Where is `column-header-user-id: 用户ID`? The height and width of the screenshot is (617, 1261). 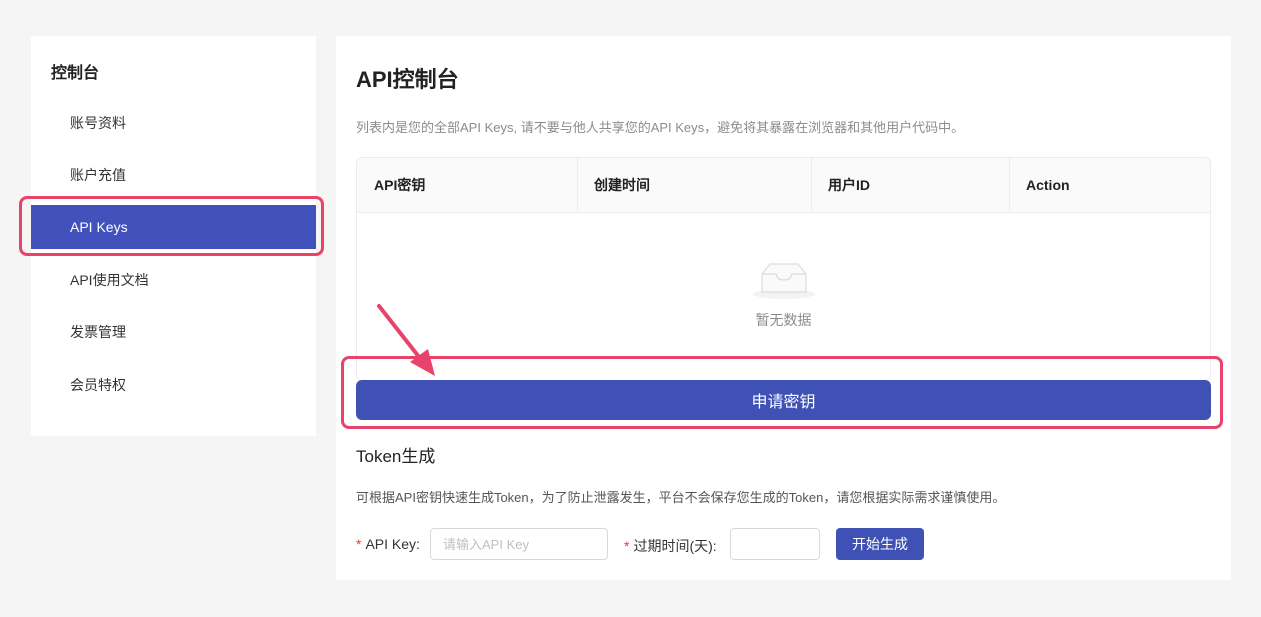 column-header-user-id: 用户ID is located at coordinates (849, 185).